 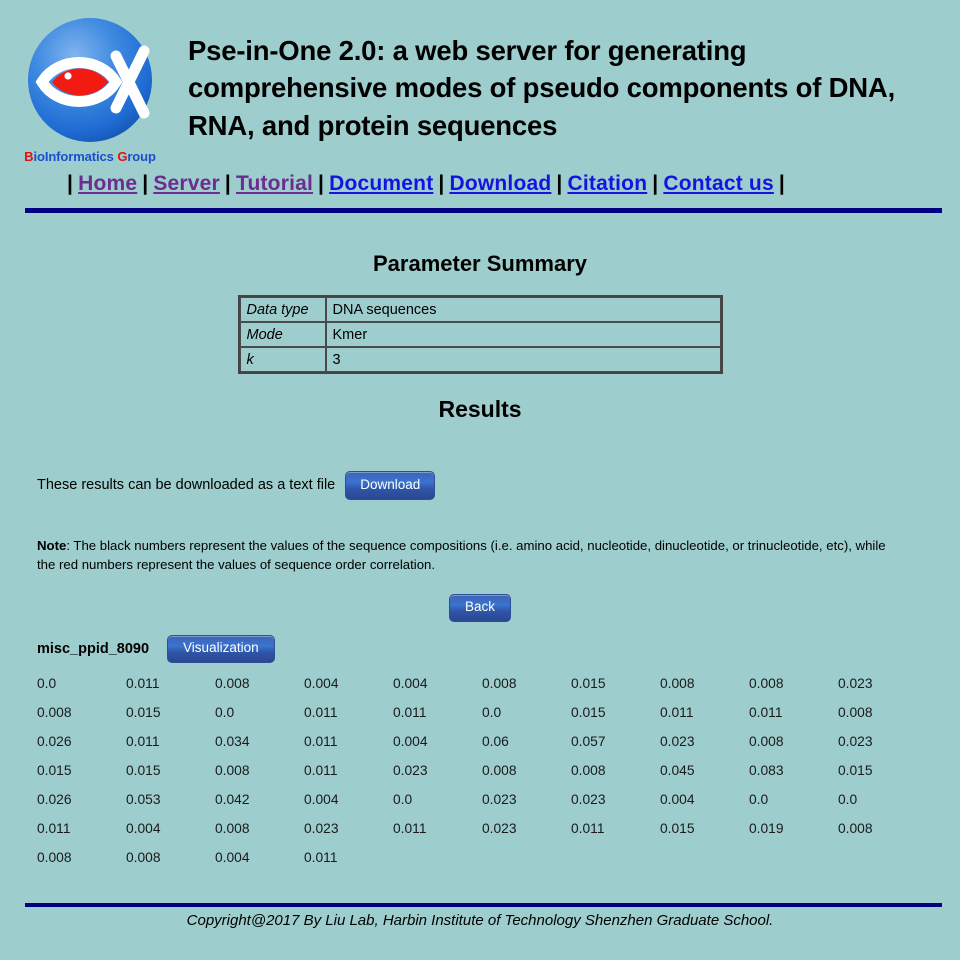 What do you see at coordinates (186, 183) in the screenshot?
I see `nav-item-server: Server` at bounding box center [186, 183].